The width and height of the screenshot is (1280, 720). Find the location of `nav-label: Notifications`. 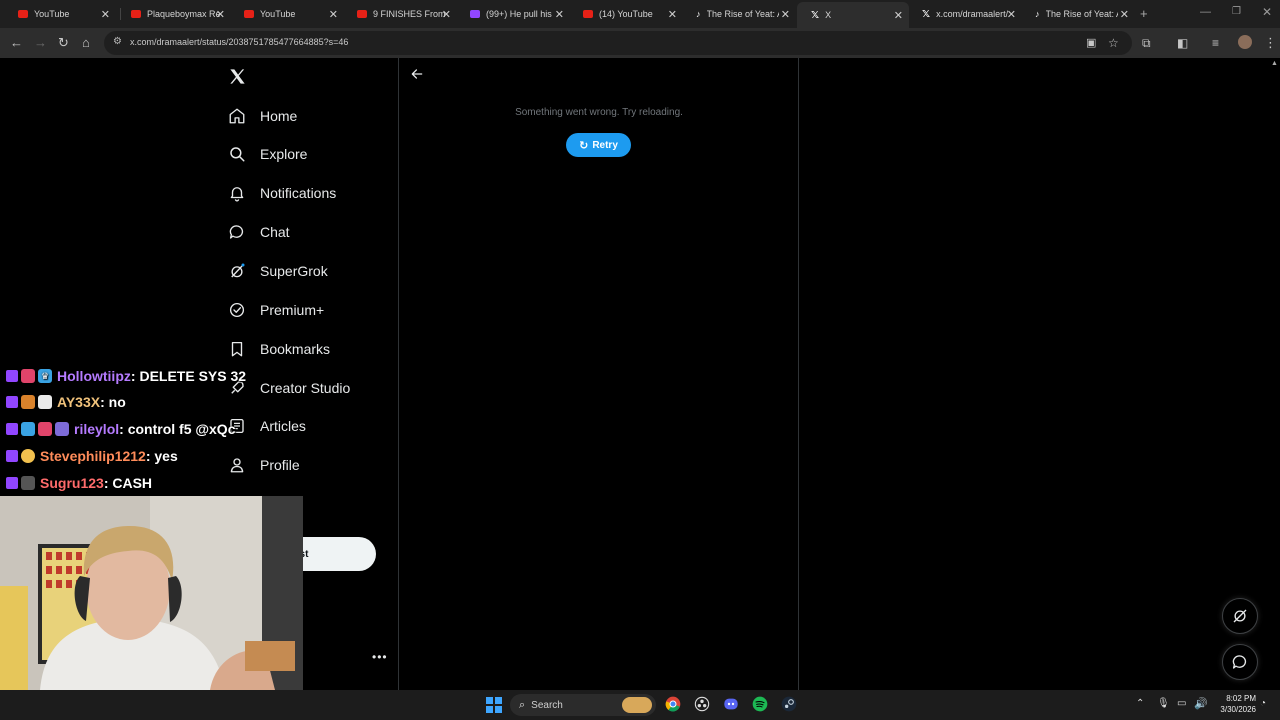

nav-label: Notifications is located at coordinates (298, 193).